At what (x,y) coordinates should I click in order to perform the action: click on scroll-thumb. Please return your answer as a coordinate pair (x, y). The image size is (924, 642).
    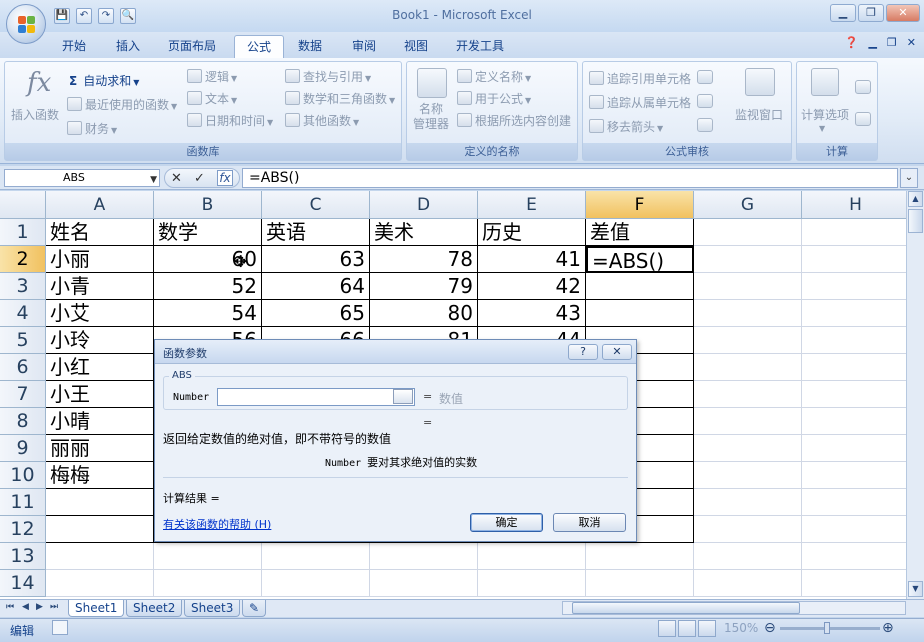
    Looking at the image, I should click on (915, 221).